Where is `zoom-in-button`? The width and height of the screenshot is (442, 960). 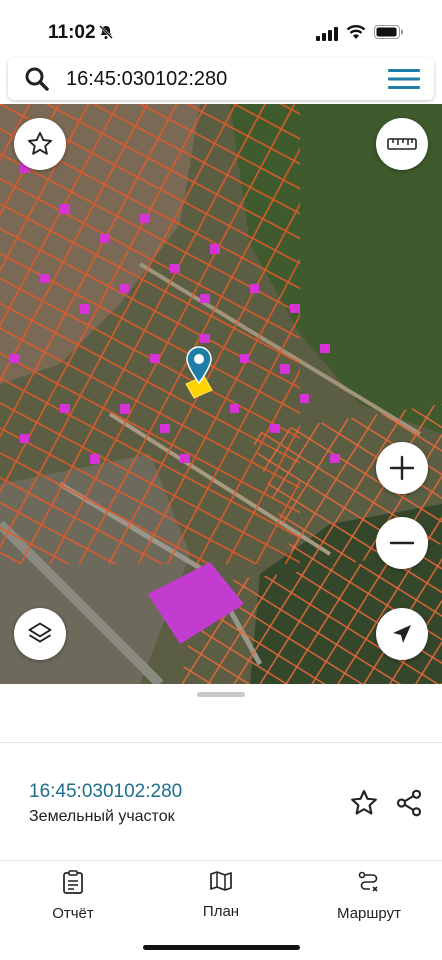
zoom-in-button is located at coordinates (402, 468).